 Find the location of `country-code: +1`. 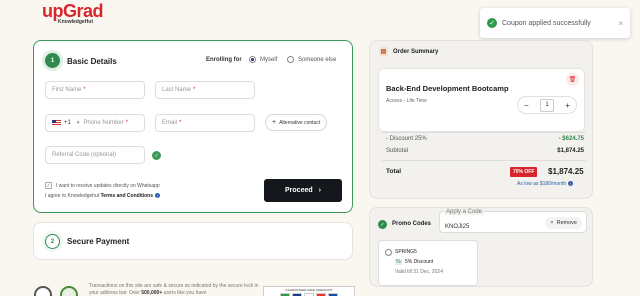

country-code: +1 is located at coordinates (67, 123).